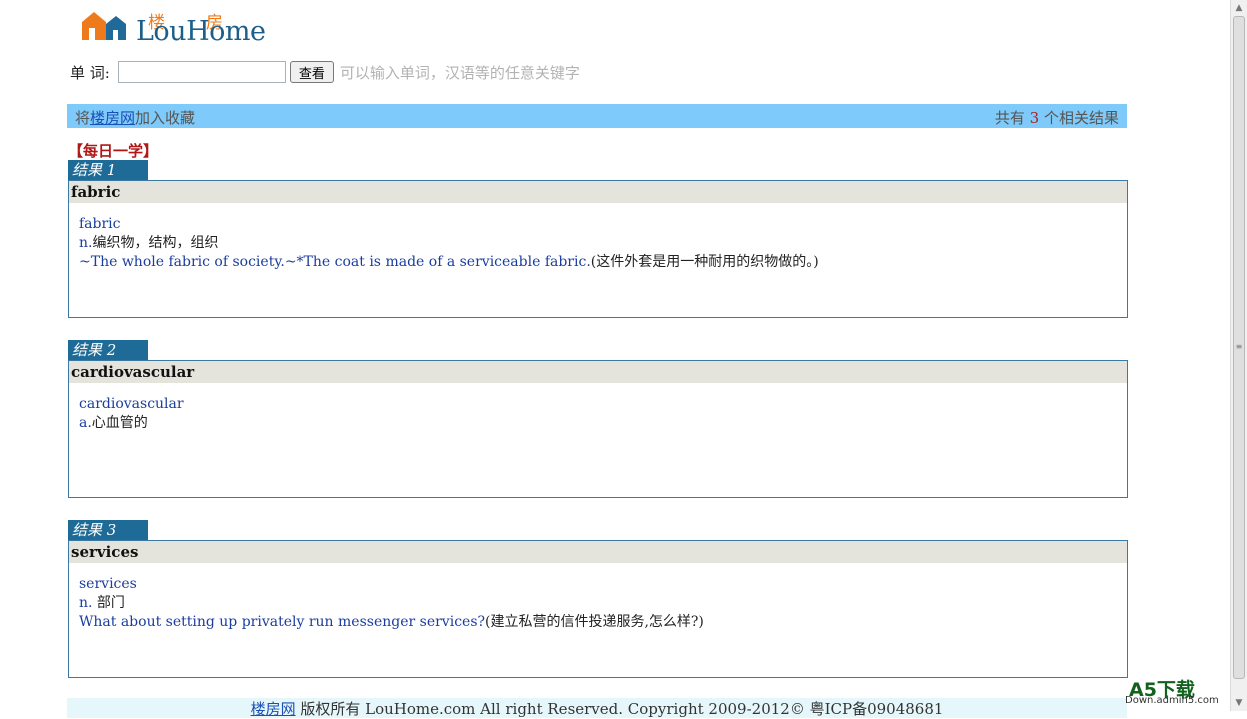  What do you see at coordinates (459, 72) in the screenshot?
I see `search-hint: 可以输入单词，汉语等的任意关键字` at bounding box center [459, 72].